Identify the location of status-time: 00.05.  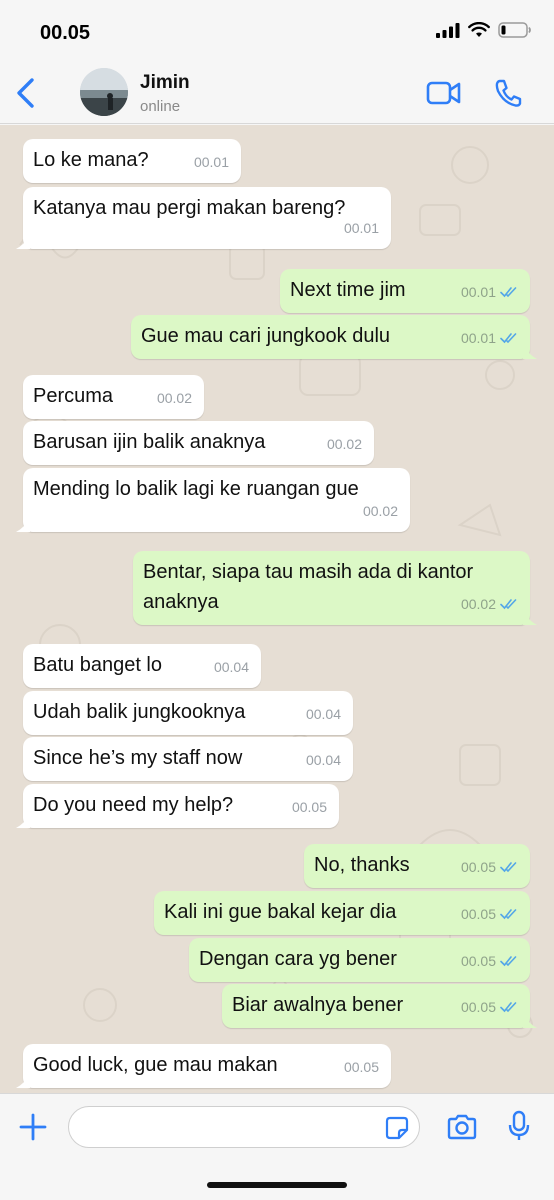
(65, 33).